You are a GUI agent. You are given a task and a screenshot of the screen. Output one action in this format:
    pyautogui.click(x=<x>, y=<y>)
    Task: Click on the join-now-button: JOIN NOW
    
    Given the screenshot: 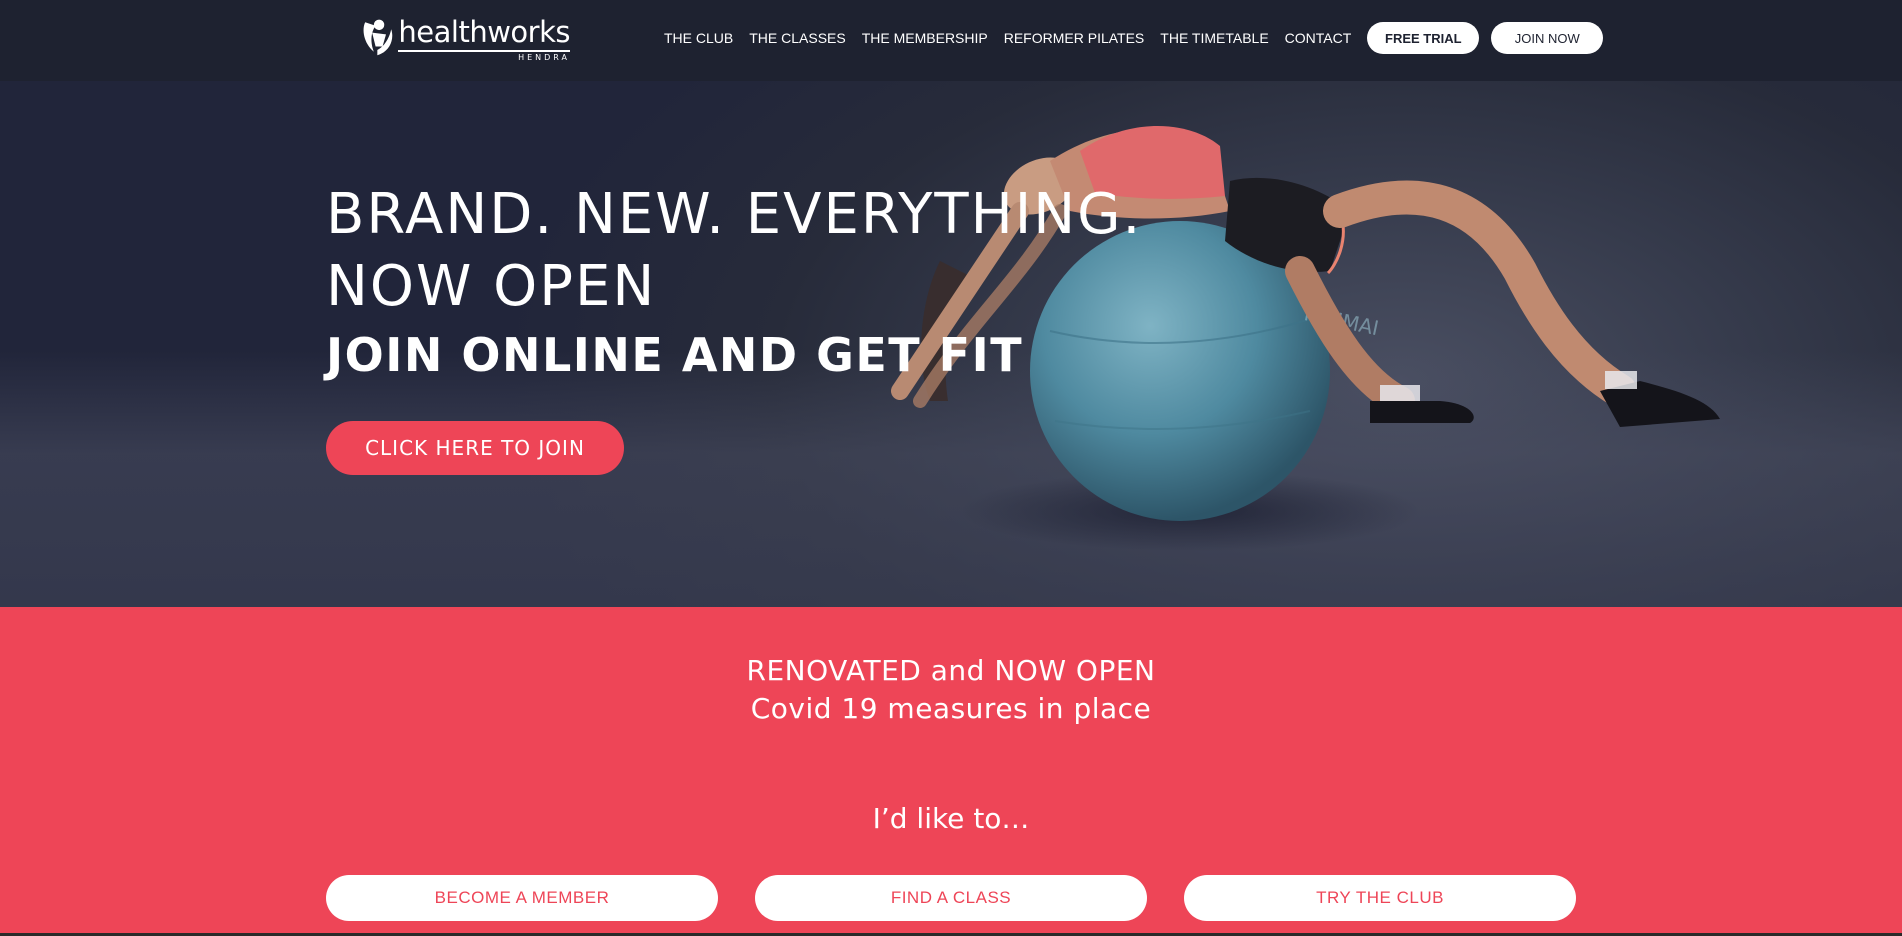 What is the action you would take?
    pyautogui.click(x=1547, y=38)
    